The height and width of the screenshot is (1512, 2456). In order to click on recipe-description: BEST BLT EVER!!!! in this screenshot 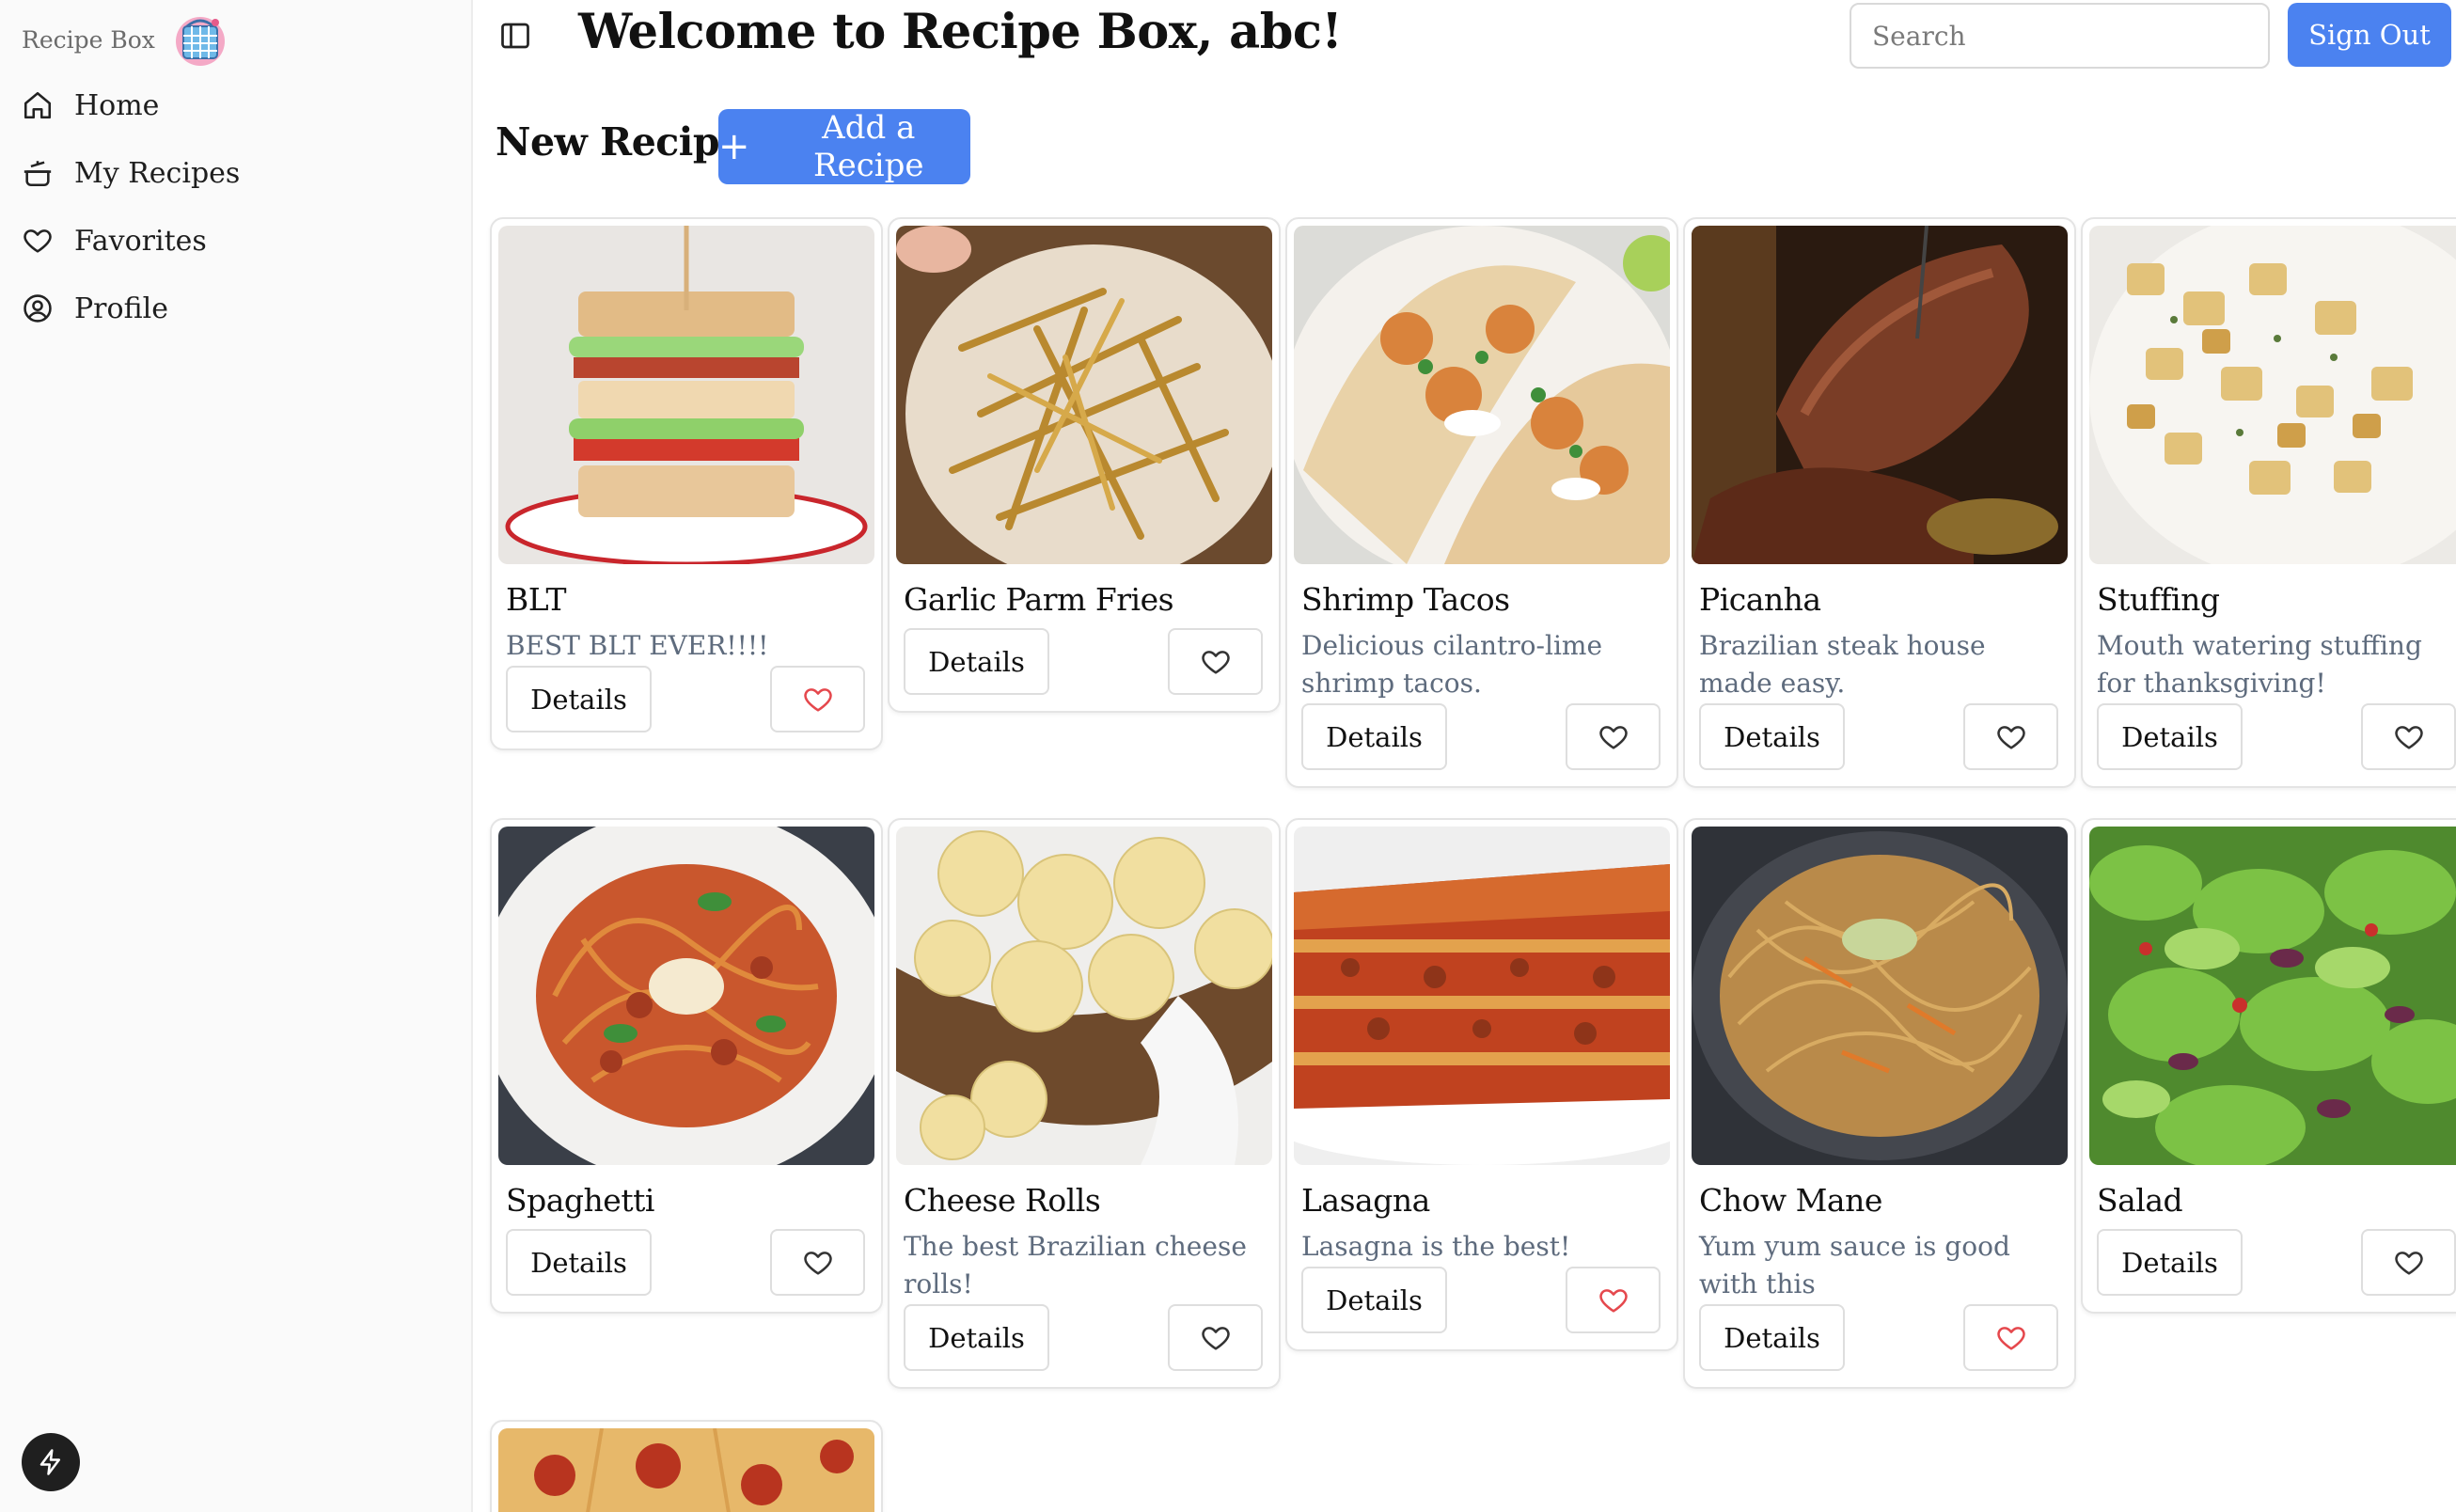, I will do `click(638, 645)`.